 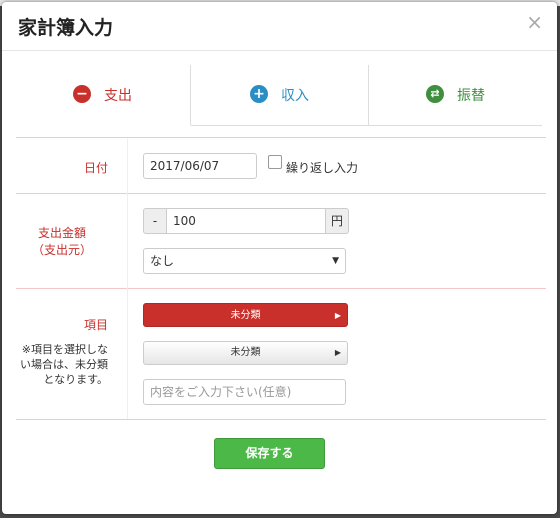 I want to click on amount-sign: -, so click(x=155, y=221).